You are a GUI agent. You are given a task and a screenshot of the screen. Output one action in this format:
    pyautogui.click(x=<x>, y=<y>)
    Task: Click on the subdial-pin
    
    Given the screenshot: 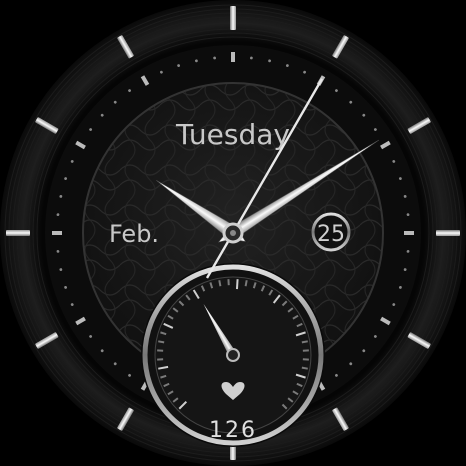 What is the action you would take?
    pyautogui.click(x=233, y=355)
    